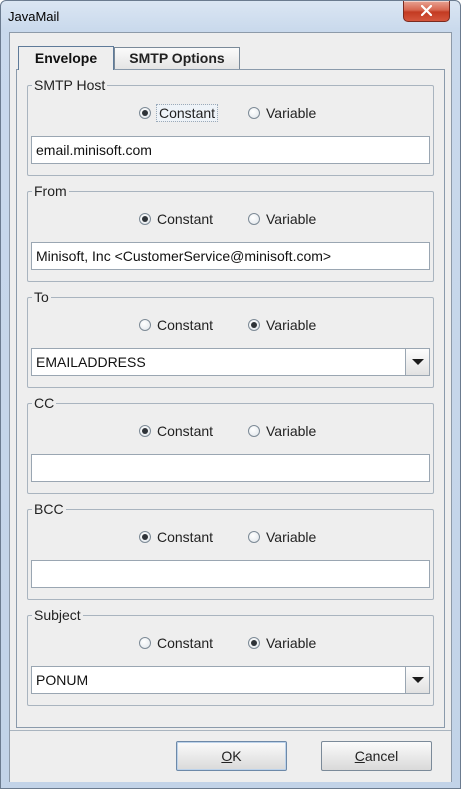 This screenshot has height=789, width=461. What do you see at coordinates (230, 656) in the screenshot?
I see `subject-group: Subject Constant Variable PONUM` at bounding box center [230, 656].